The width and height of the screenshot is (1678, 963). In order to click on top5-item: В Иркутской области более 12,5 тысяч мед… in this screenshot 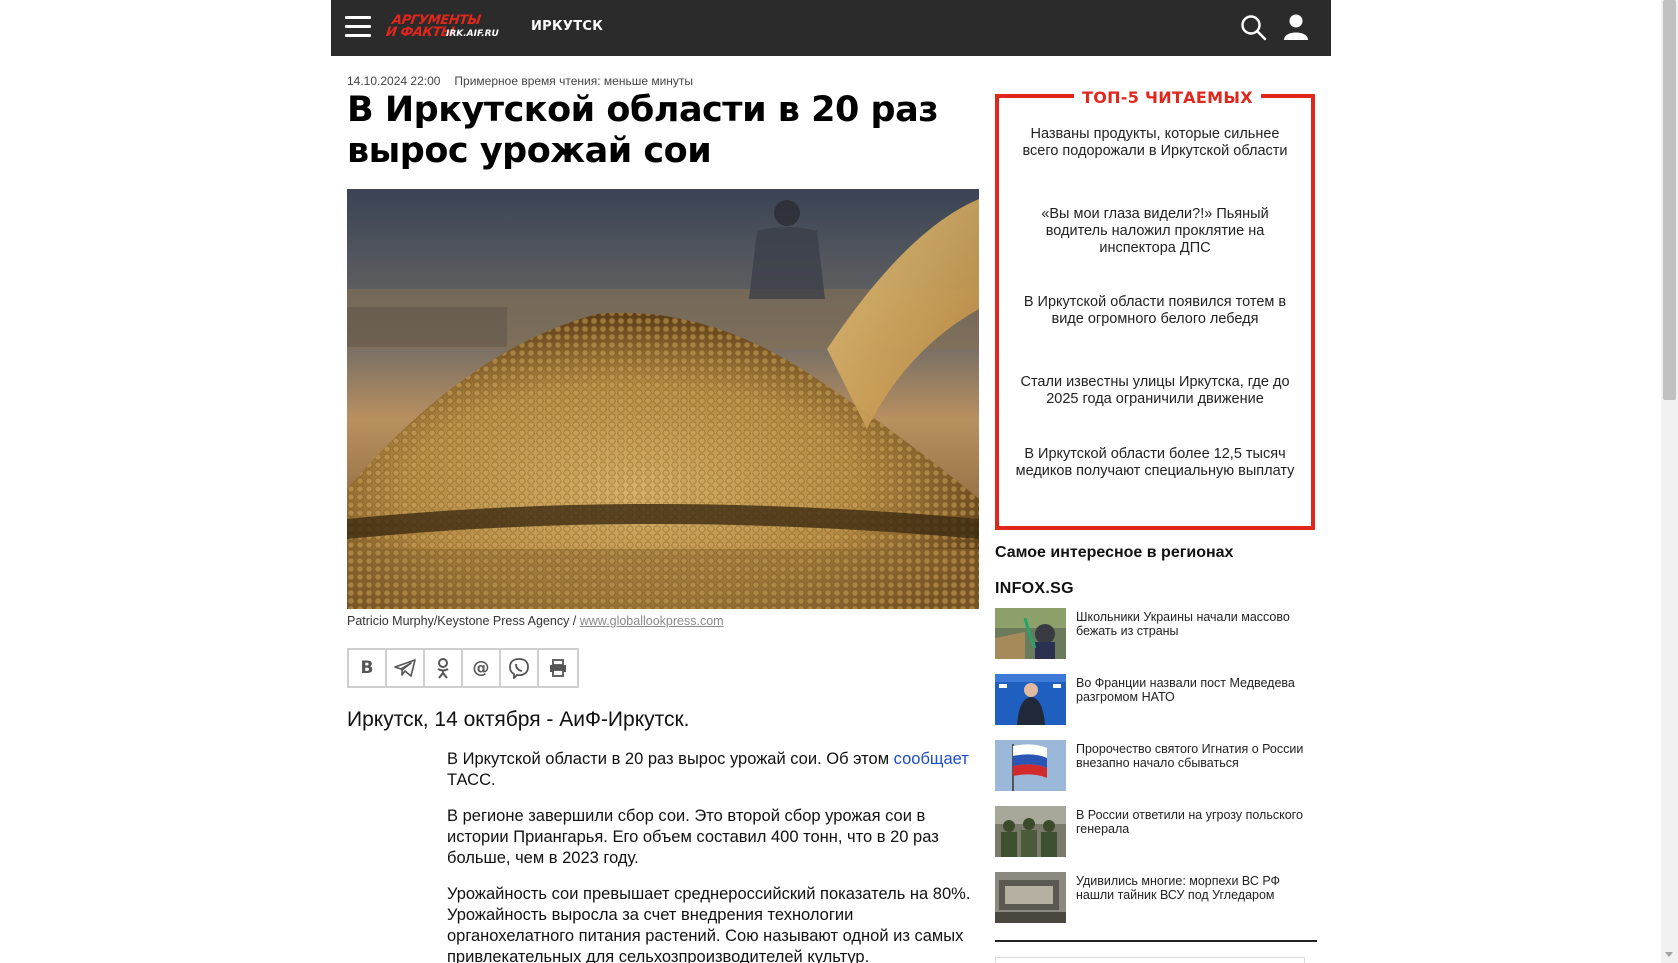, I will do `click(1155, 463)`.